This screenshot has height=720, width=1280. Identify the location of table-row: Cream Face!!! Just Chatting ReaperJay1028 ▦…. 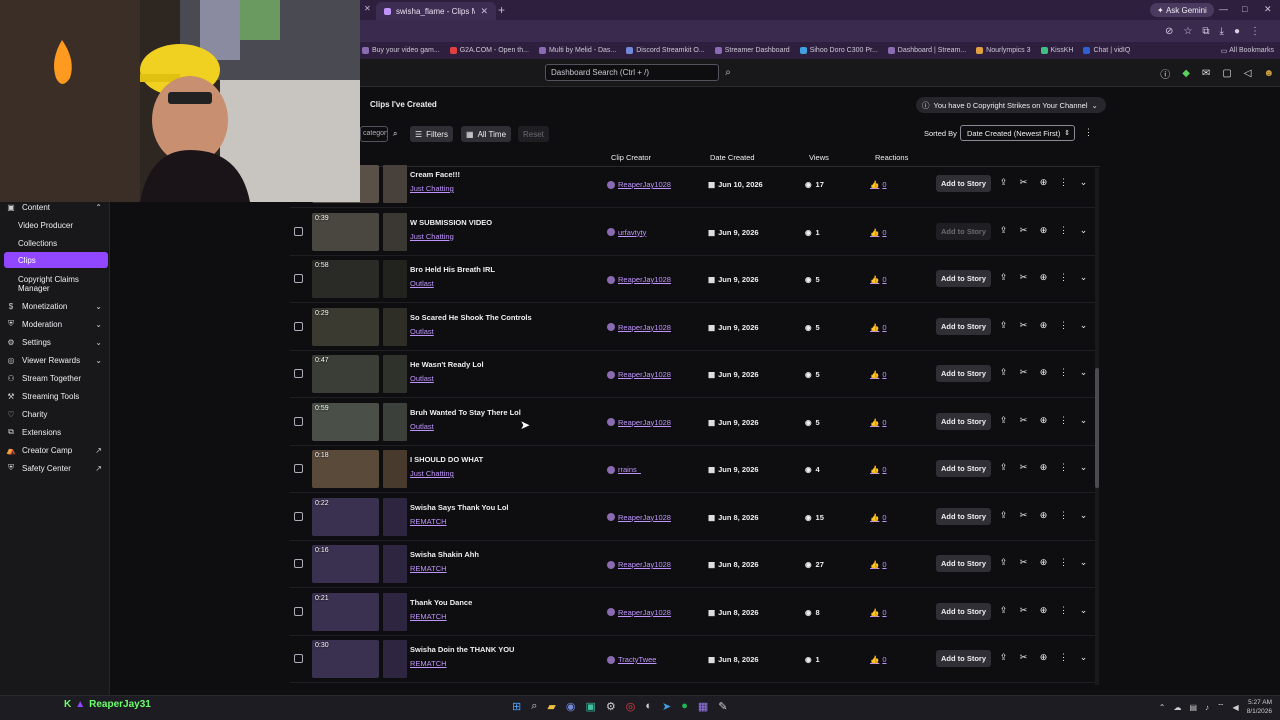
(692, 184).